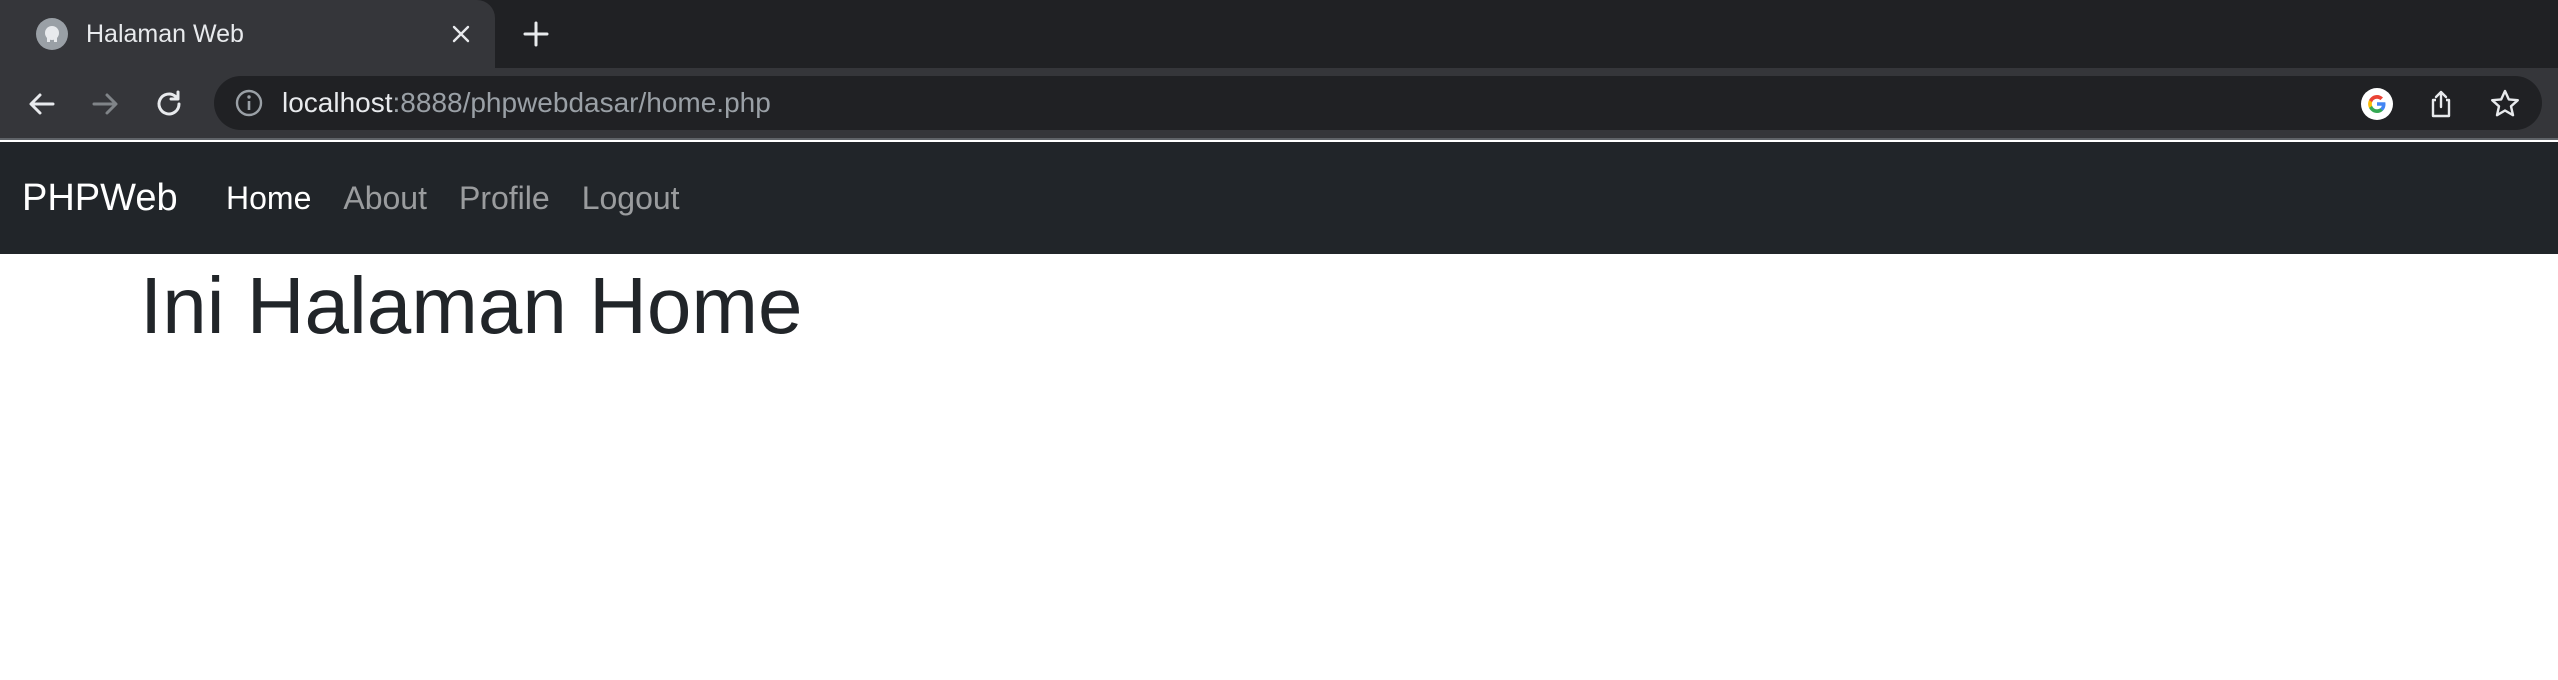  I want to click on nav-link-about: About, so click(385, 198).